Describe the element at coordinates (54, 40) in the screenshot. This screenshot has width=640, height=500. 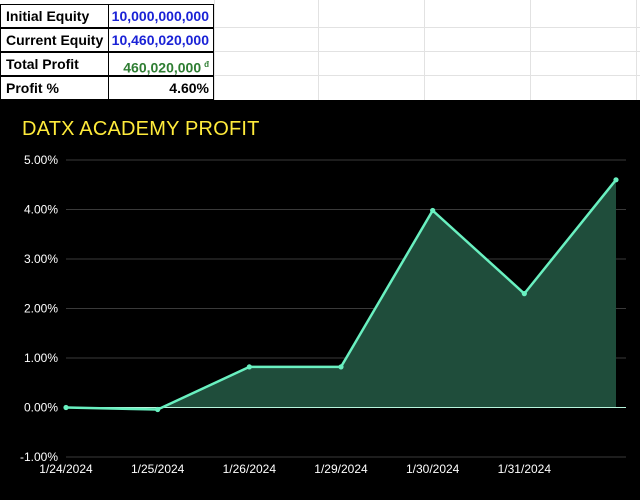
I see `cell-current-equity-label: Current Equity` at that location.